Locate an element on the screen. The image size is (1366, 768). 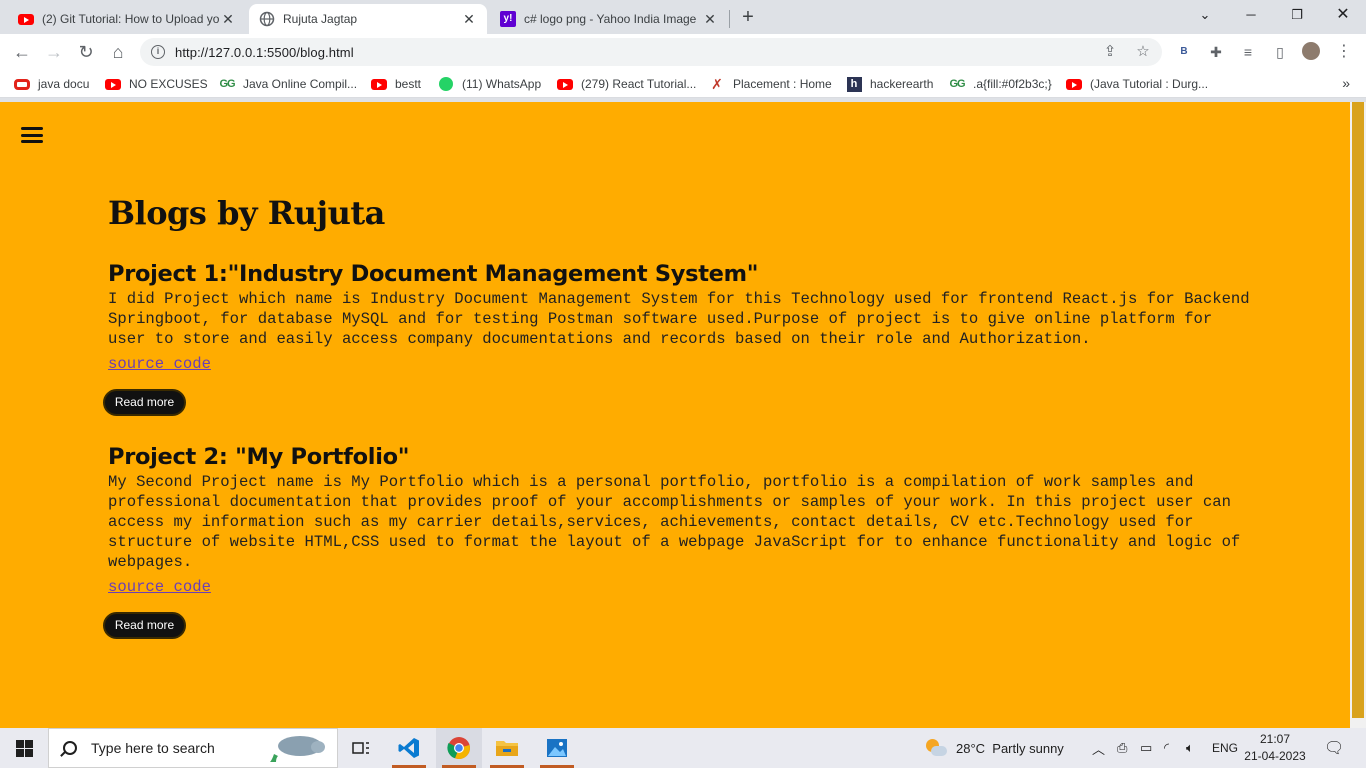
task-view-icon is located at coordinates (361, 748).